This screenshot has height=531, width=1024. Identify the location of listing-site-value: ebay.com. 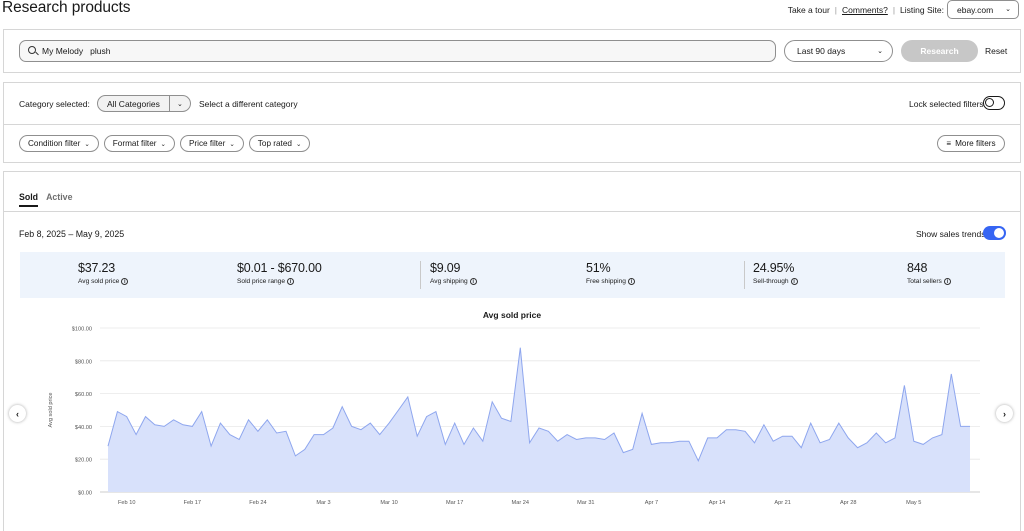
(975, 9).